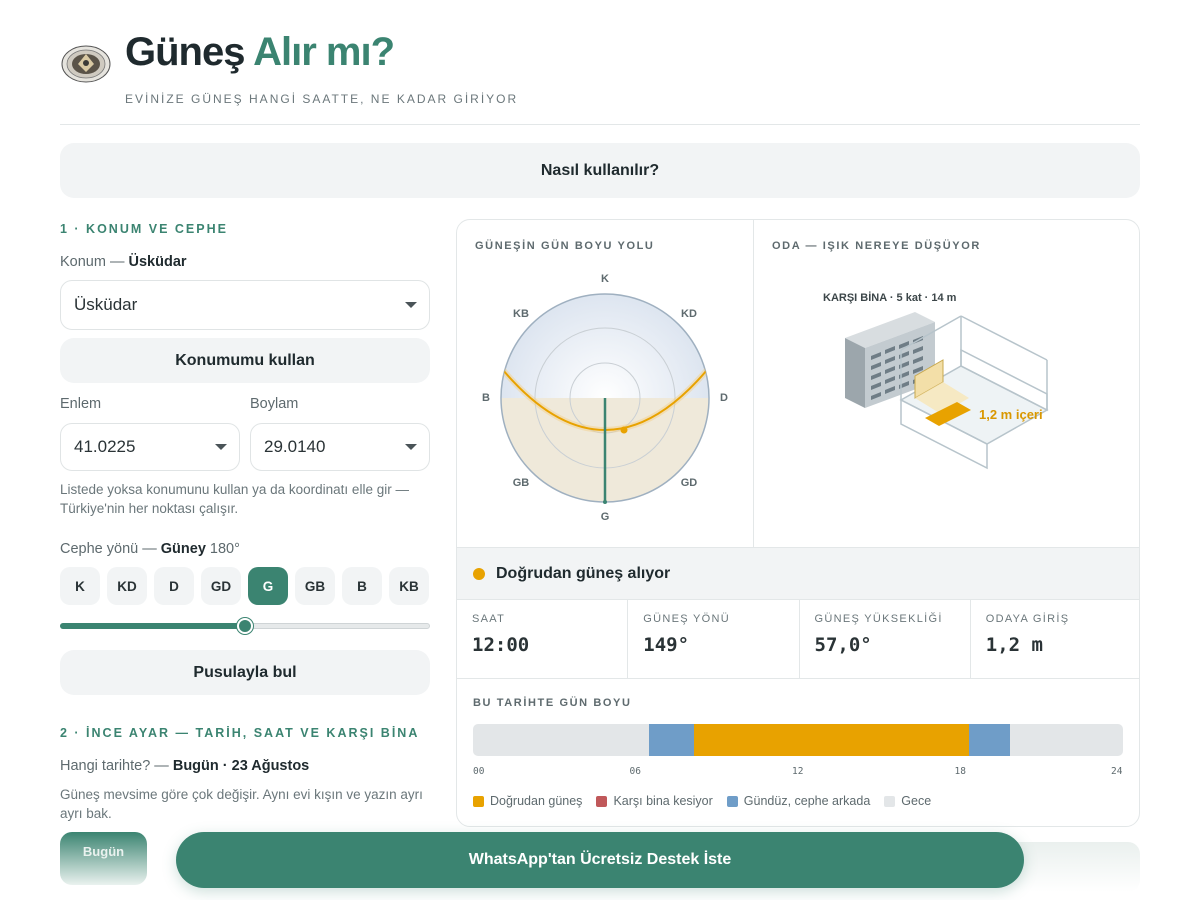  Describe the element at coordinates (1055, 639) in the screenshot. I see `stat-room-entry: ODAYA GİRİŞ 1,2 m` at that location.